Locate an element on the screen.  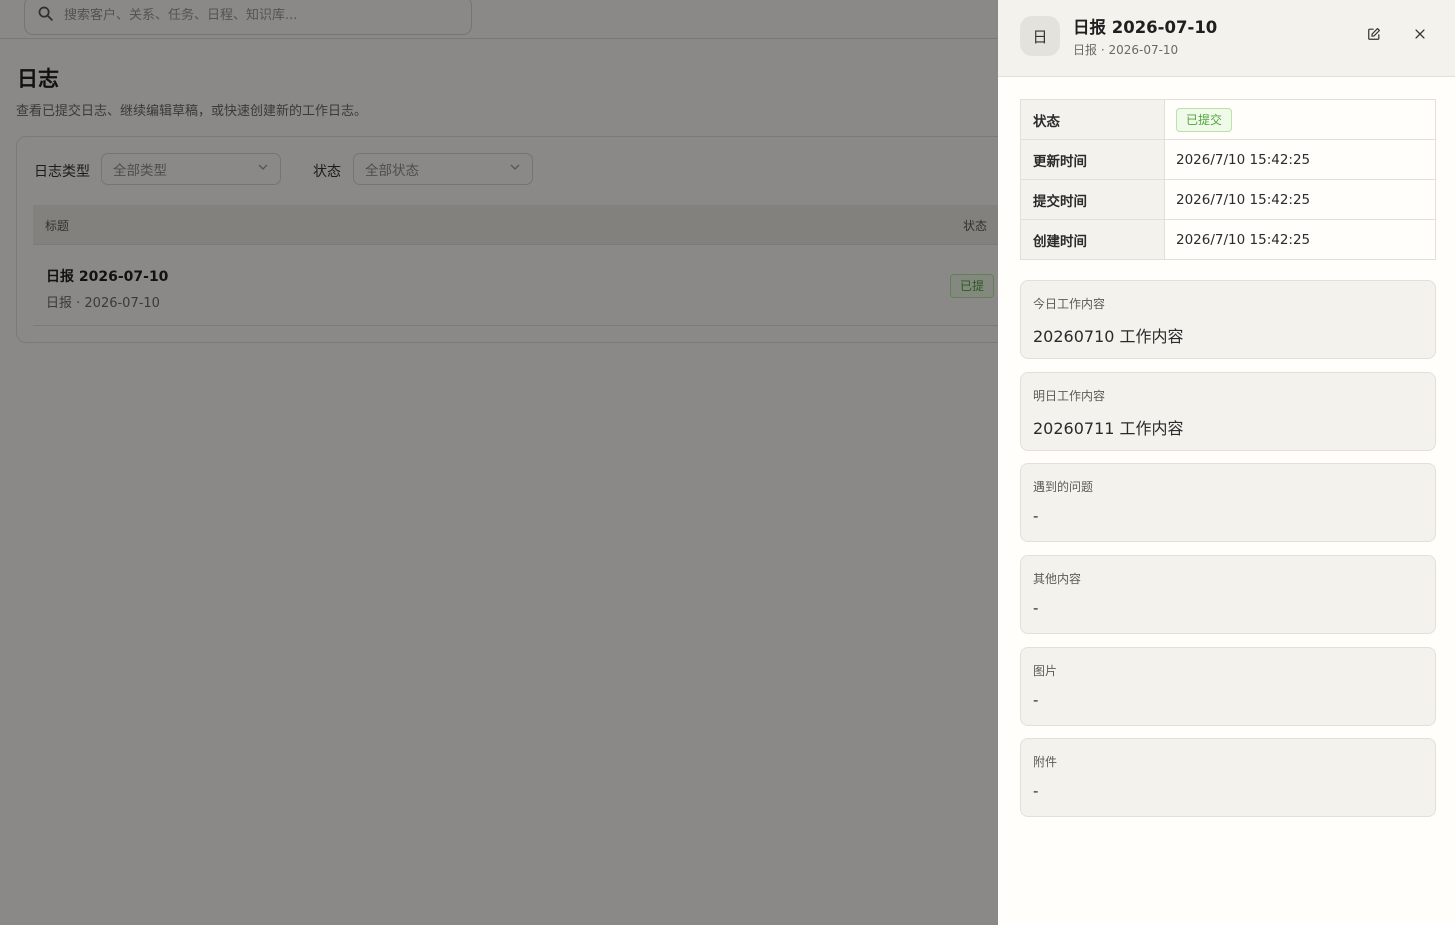
info-row-created: 创建时间 2026/7/10 15:42:25 is located at coordinates (1228, 239).